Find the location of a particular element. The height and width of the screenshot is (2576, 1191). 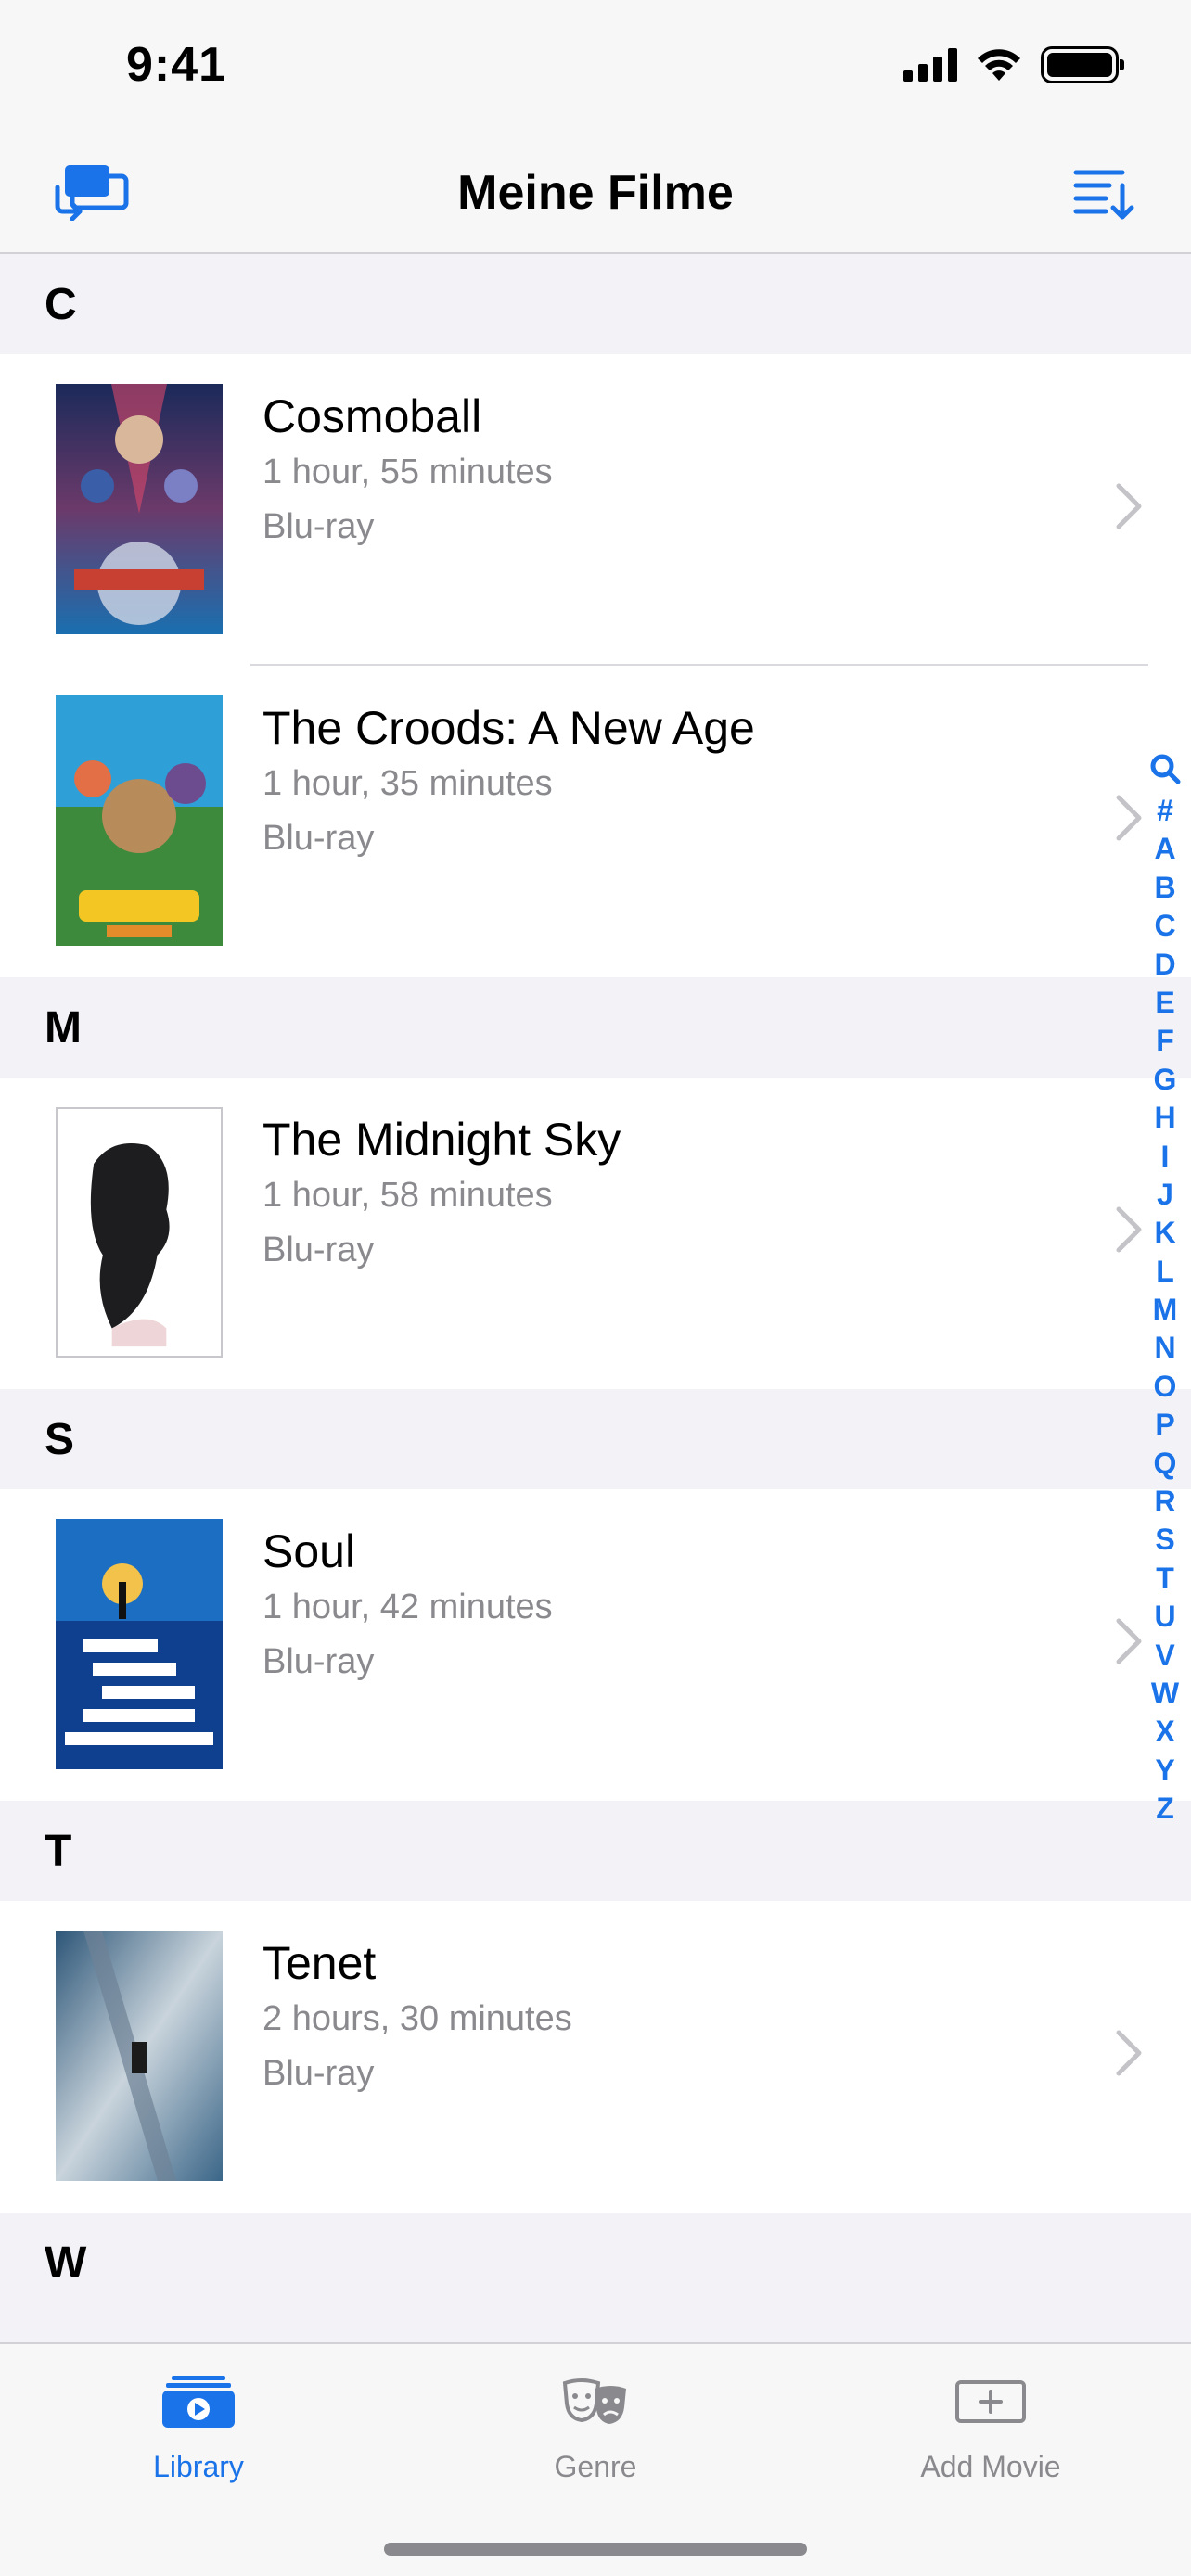

movie-title: The Croods: A New Age is located at coordinates (509, 728).